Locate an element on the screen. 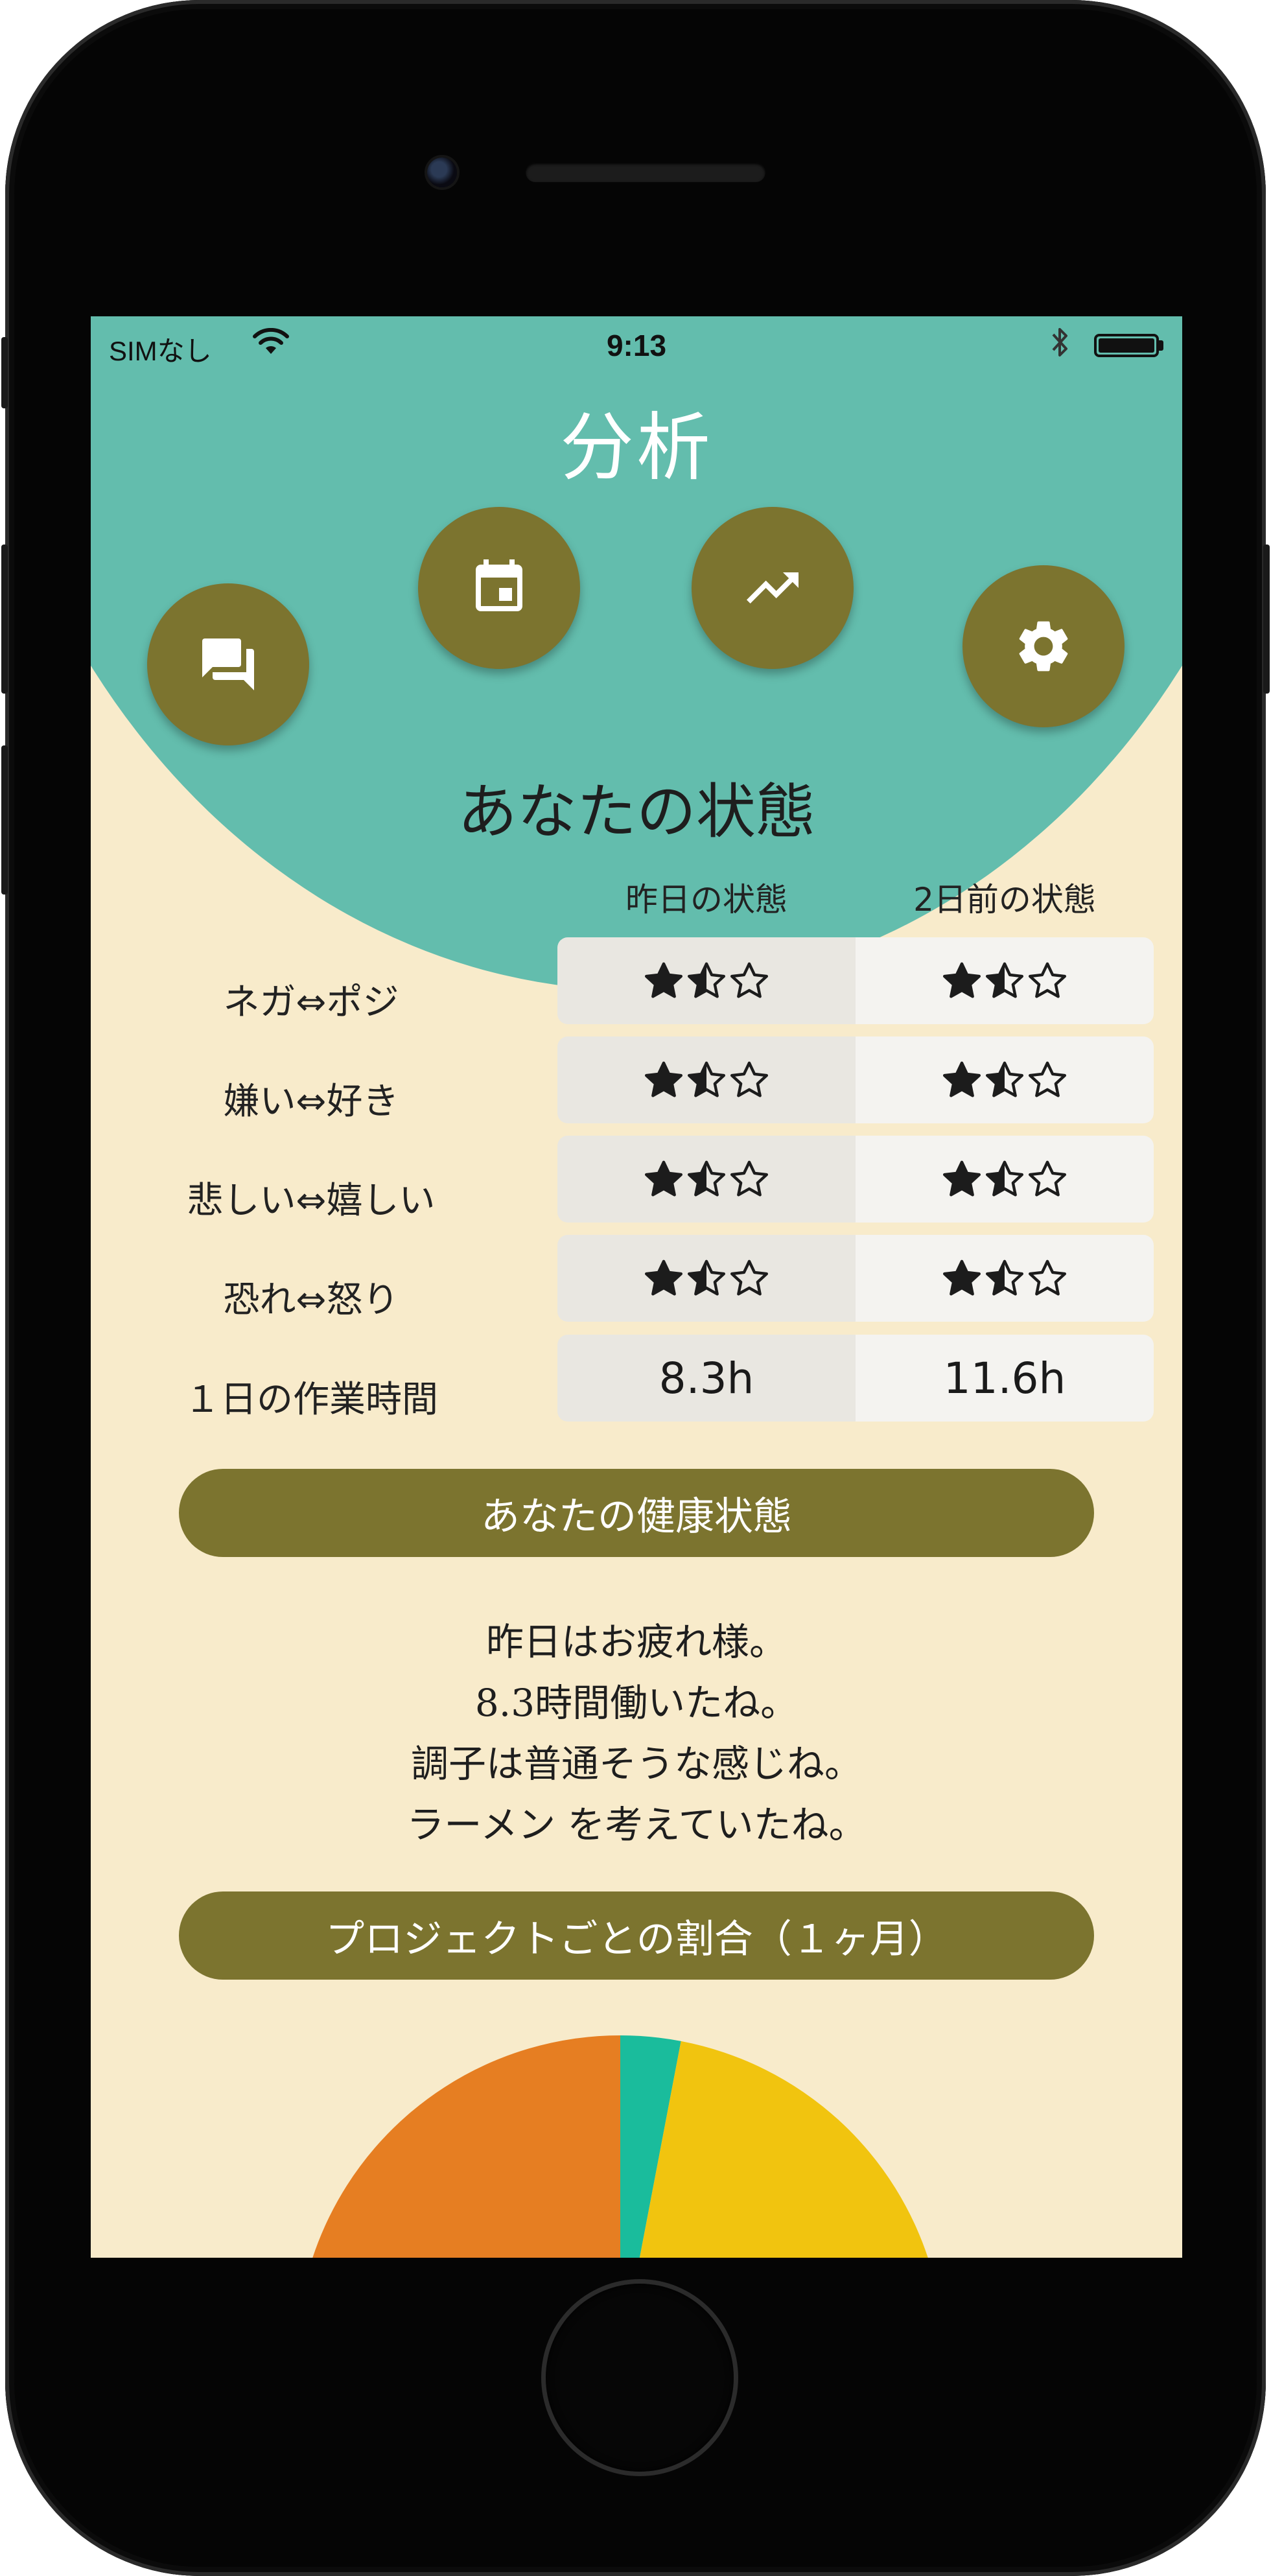 The image size is (1271, 2576). battery-icon is located at coordinates (1127, 345).